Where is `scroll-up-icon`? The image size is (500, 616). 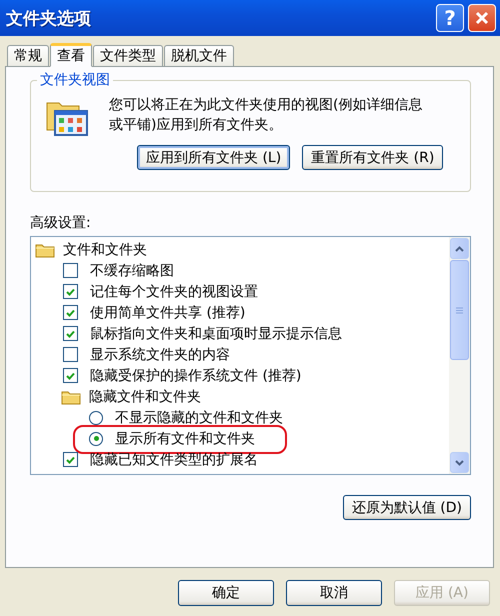 scroll-up-icon is located at coordinates (459, 249).